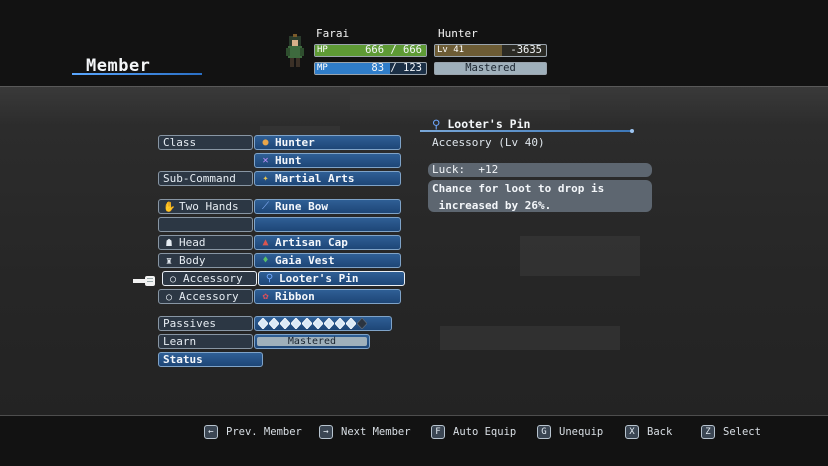 Image resolution: width=828 pixels, height=466 pixels. Describe the element at coordinates (144, 281) in the screenshot. I see `pointer-hand-icon` at that location.